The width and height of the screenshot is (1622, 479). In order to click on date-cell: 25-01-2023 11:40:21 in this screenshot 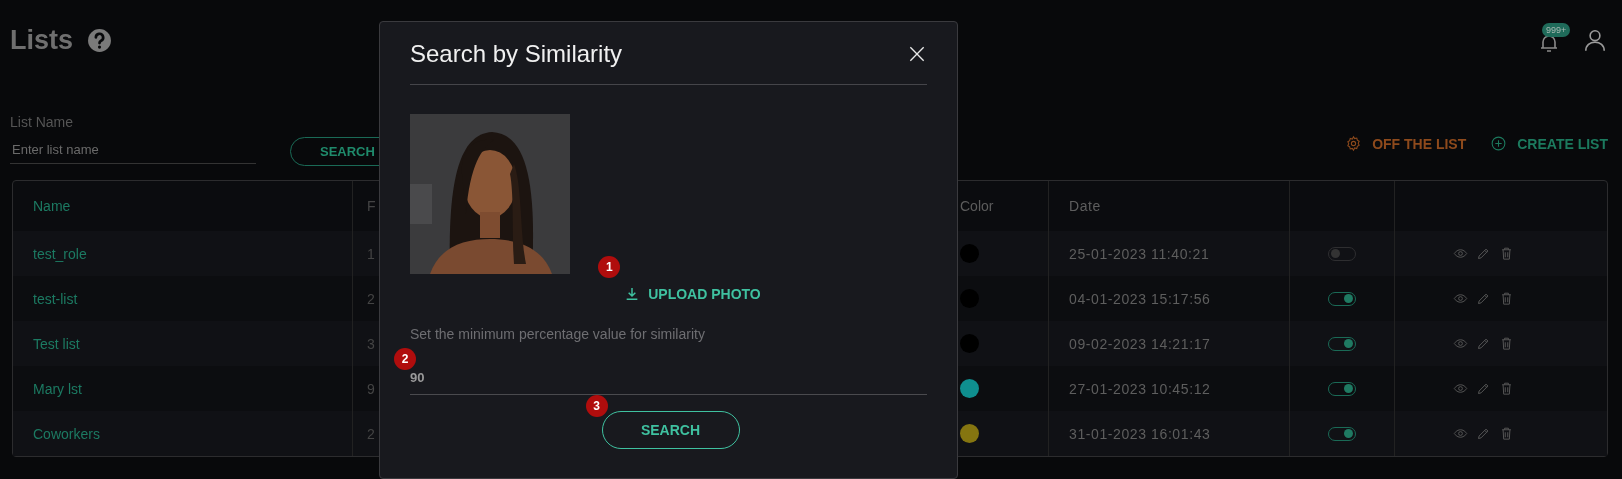, I will do `click(1139, 253)`.